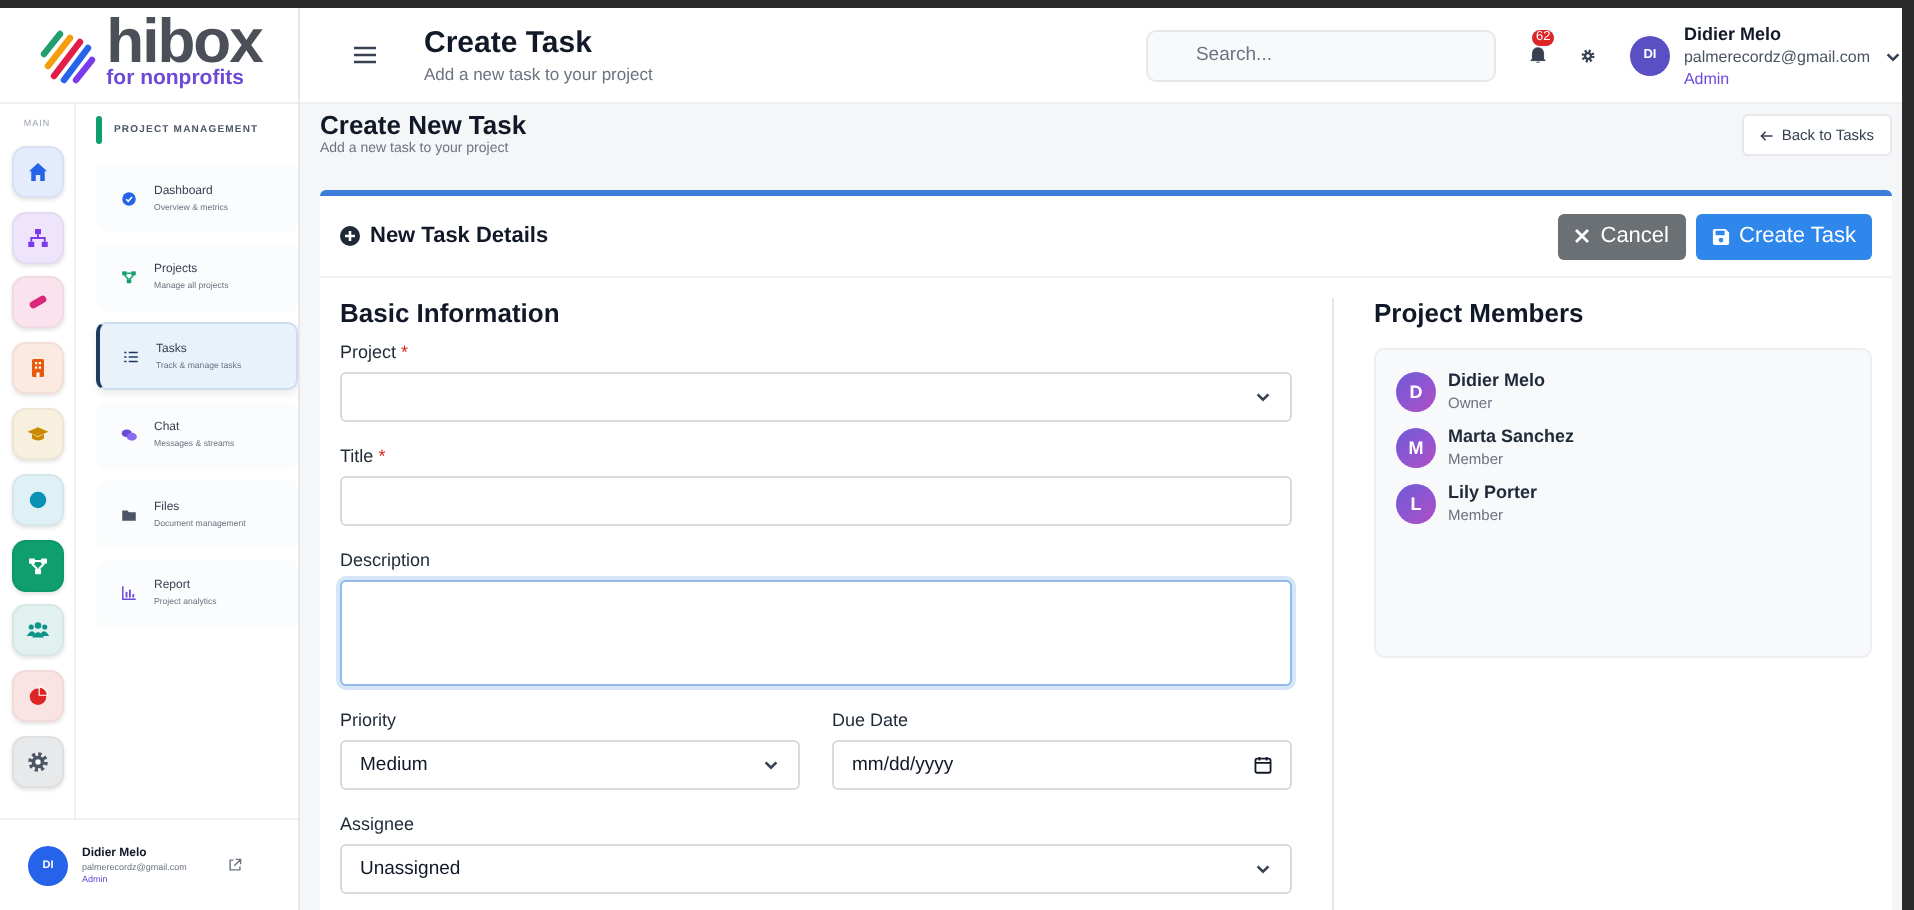 The height and width of the screenshot is (910, 1914). What do you see at coordinates (1480, 313) in the screenshot?
I see `members-heading: Project Members` at bounding box center [1480, 313].